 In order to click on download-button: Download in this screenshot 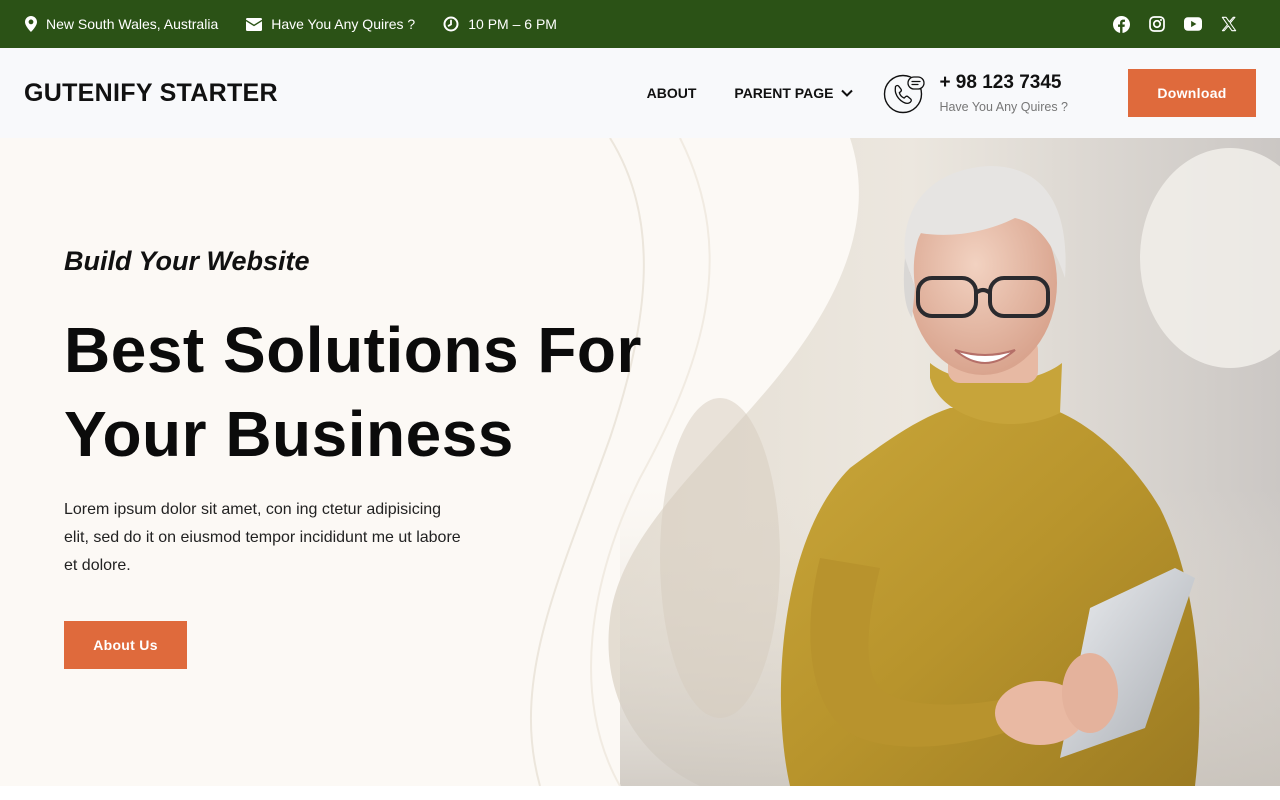, I will do `click(1192, 93)`.